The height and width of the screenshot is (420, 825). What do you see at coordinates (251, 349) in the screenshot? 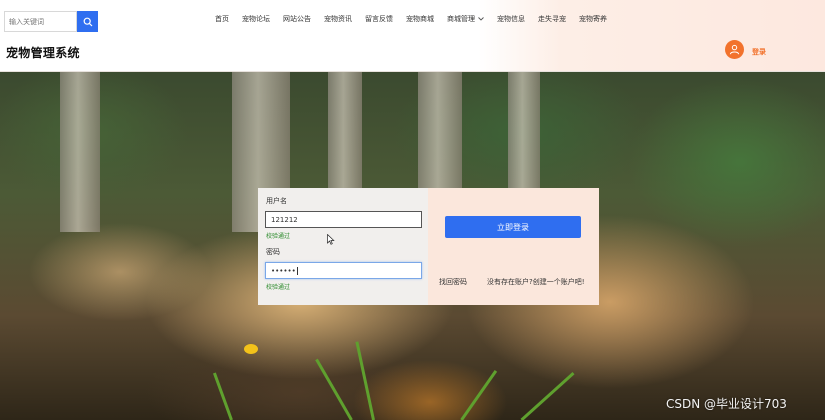
I see `yellow-flower` at bounding box center [251, 349].